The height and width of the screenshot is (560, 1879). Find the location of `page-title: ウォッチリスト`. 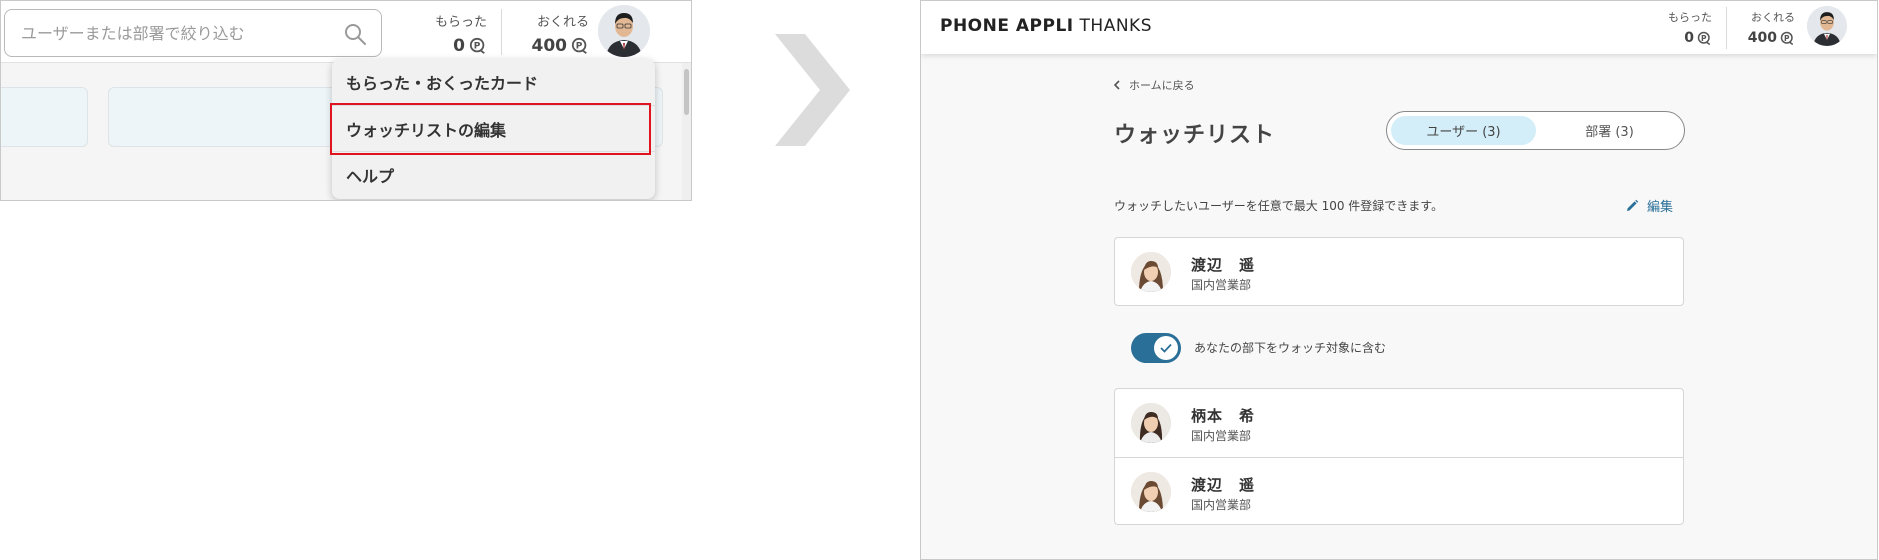

page-title: ウォッチリスト is located at coordinates (1195, 135).